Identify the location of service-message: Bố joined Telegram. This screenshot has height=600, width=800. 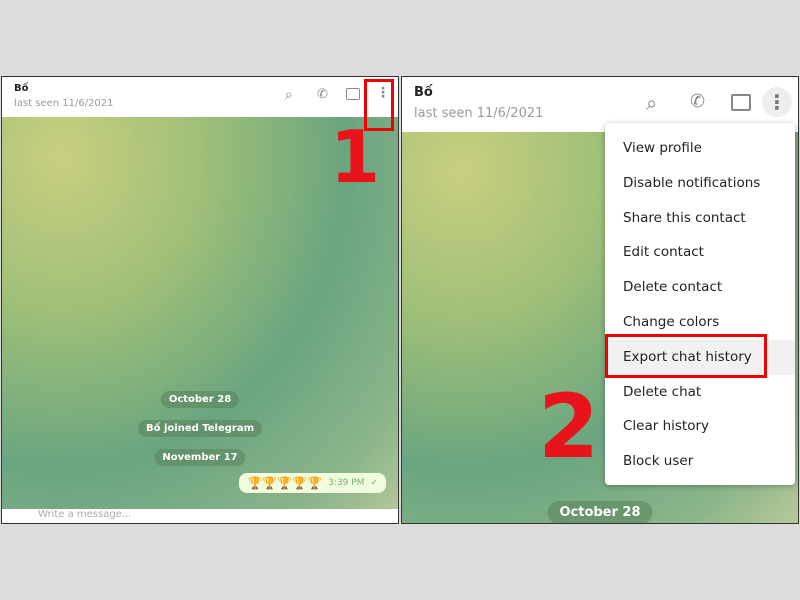
(200, 428).